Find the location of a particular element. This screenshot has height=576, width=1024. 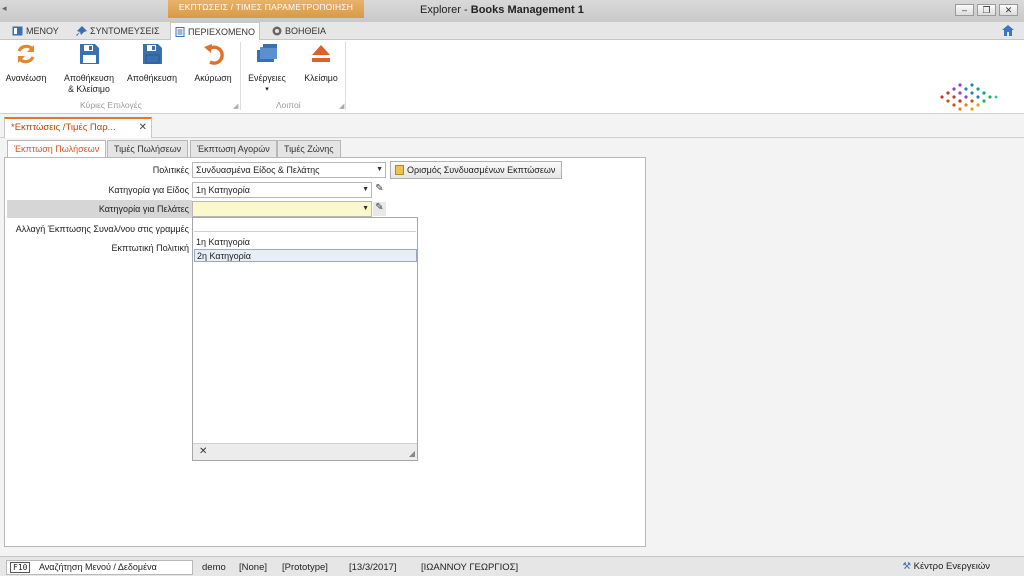

clear-selection-icon: ✕ is located at coordinates (203, 451).